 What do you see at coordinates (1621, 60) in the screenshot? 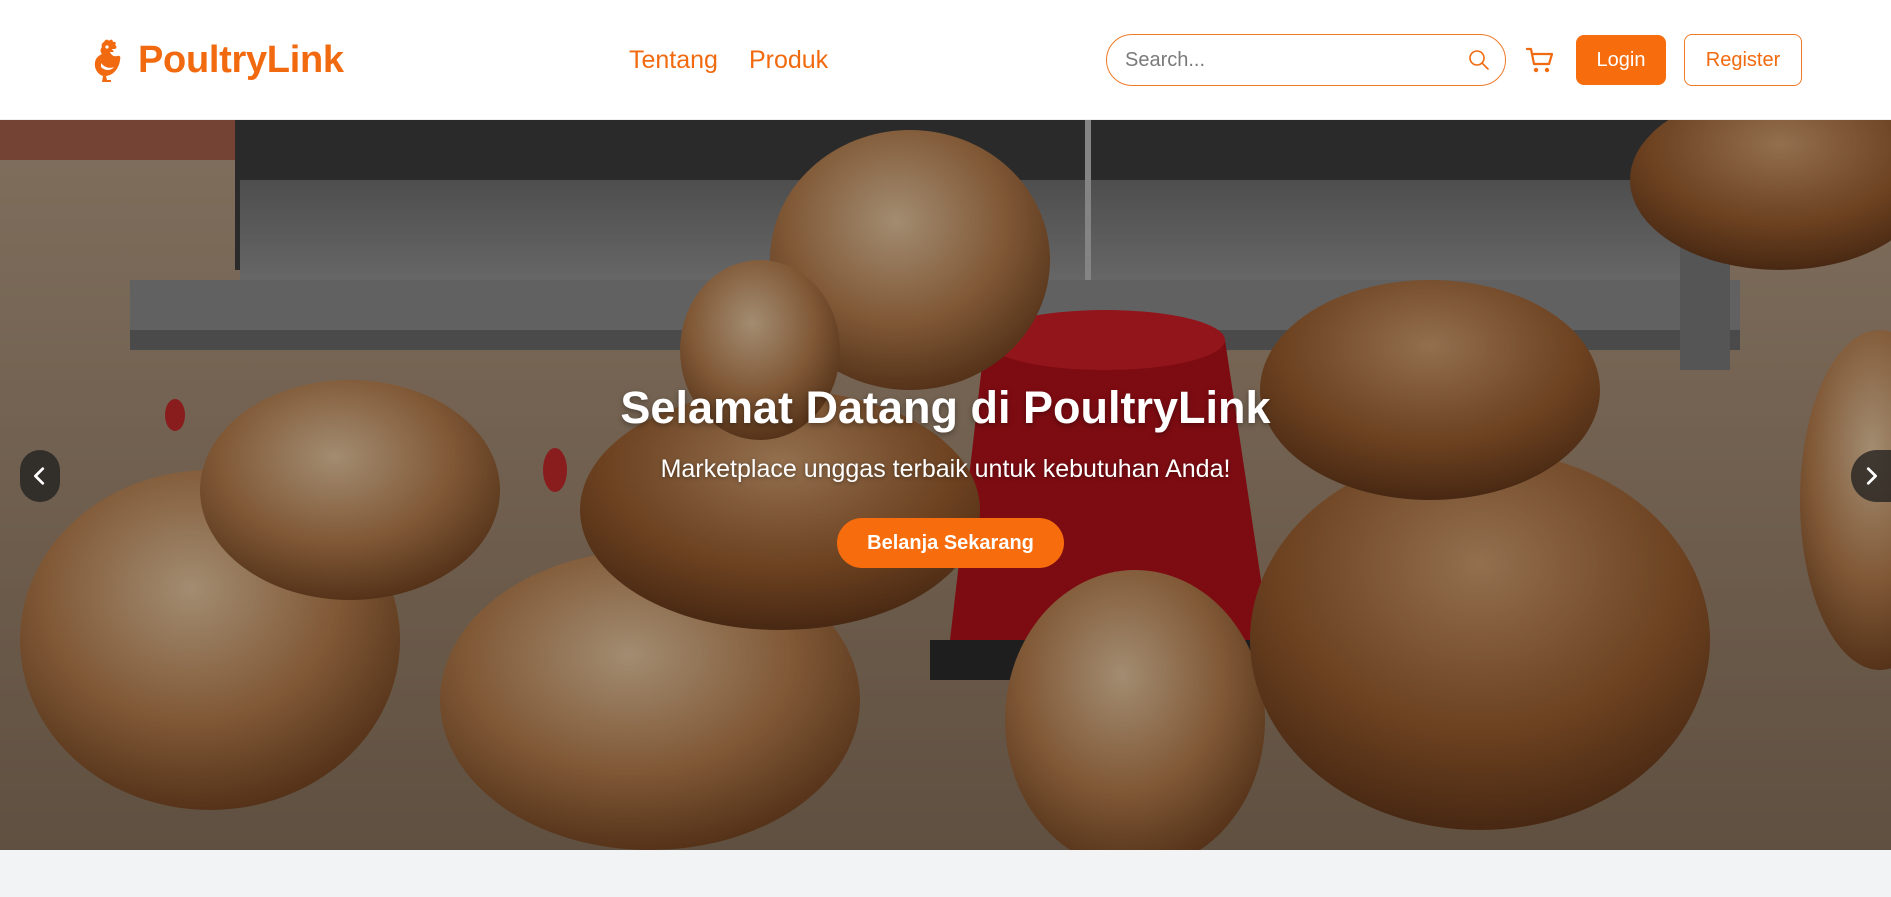
I see `login-button: Login` at bounding box center [1621, 60].